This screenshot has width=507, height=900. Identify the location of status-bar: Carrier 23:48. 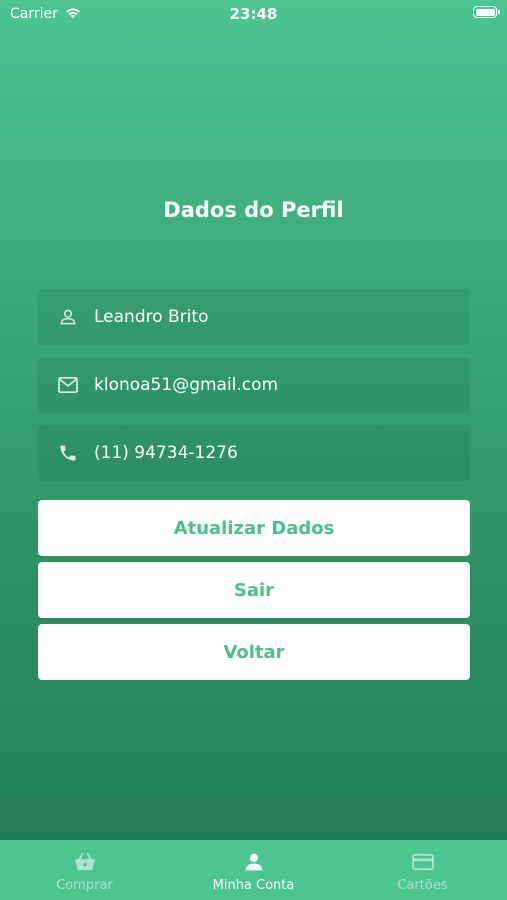
(253, 14).